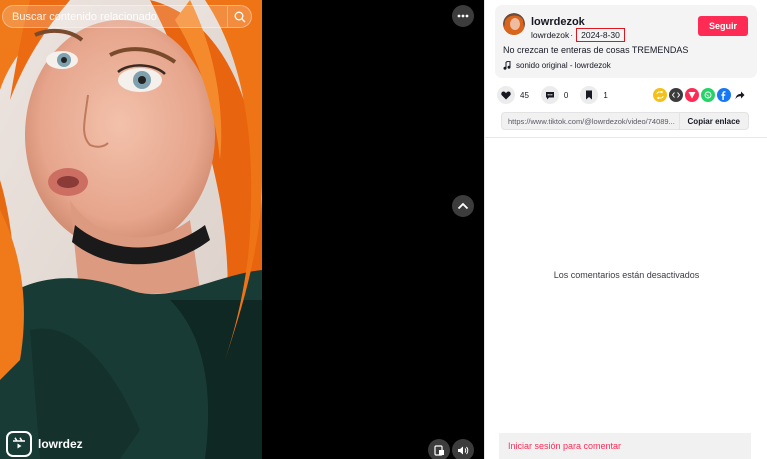  I want to click on volume-icon, so click(463, 450).